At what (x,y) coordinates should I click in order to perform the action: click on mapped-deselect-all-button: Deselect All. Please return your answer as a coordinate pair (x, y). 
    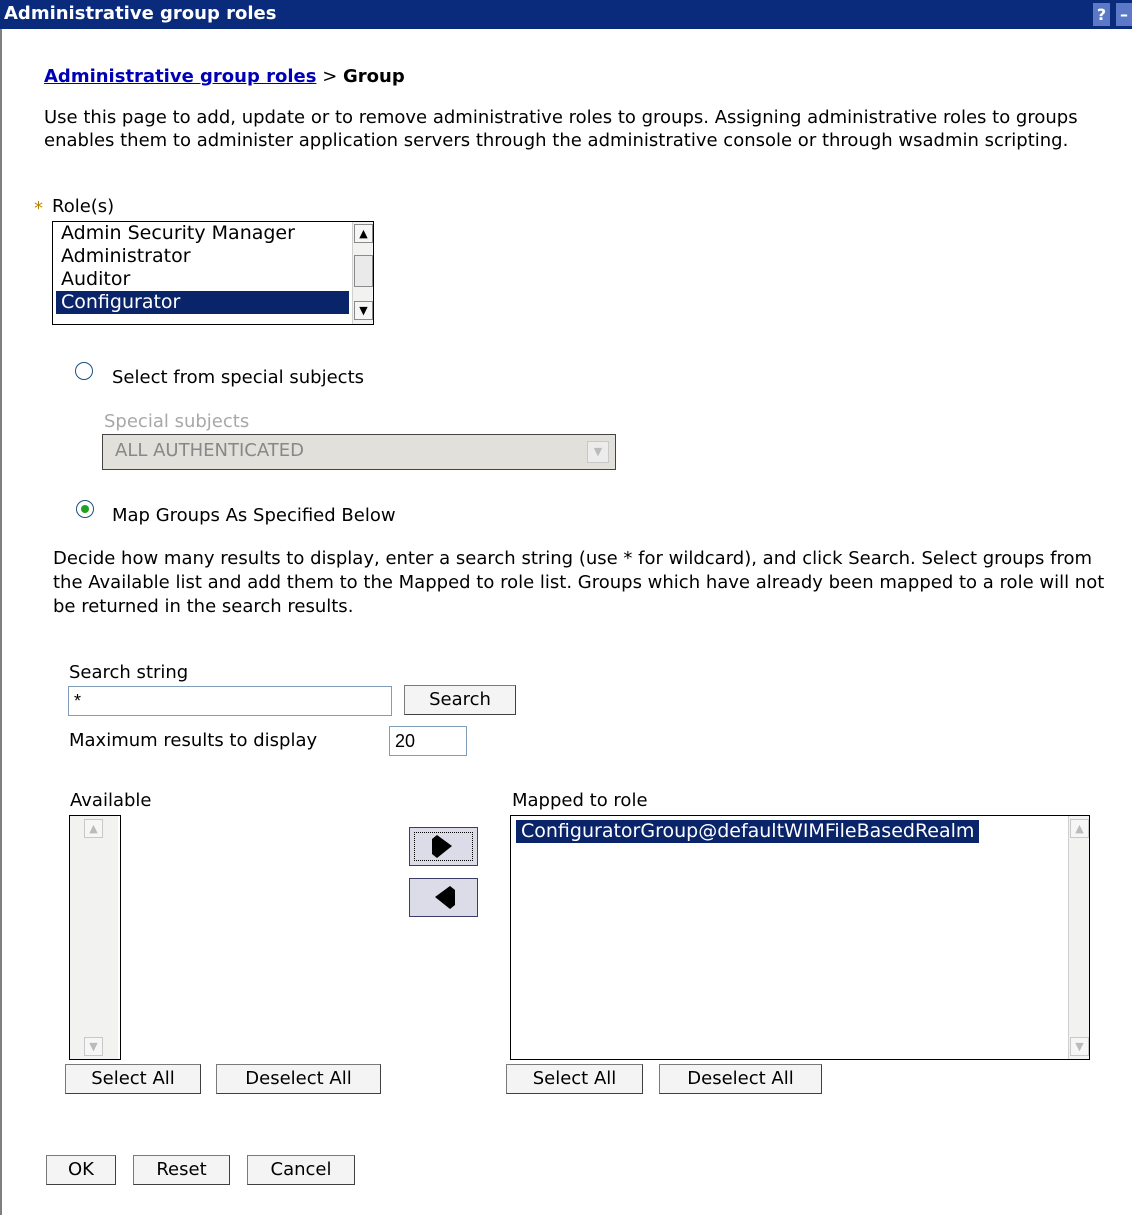
    Looking at the image, I should click on (740, 1079).